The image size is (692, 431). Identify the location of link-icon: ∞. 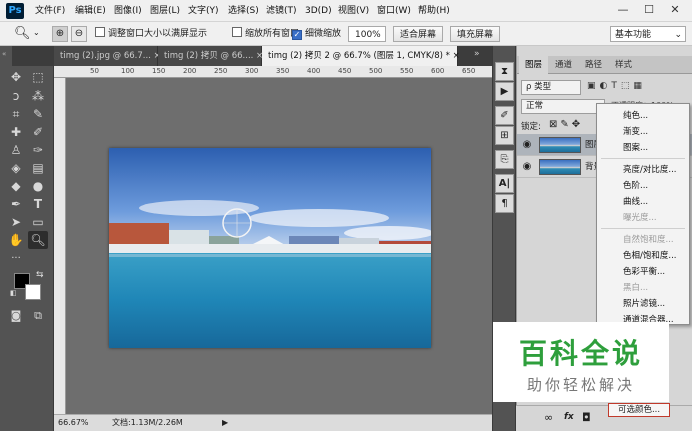
(548, 417).